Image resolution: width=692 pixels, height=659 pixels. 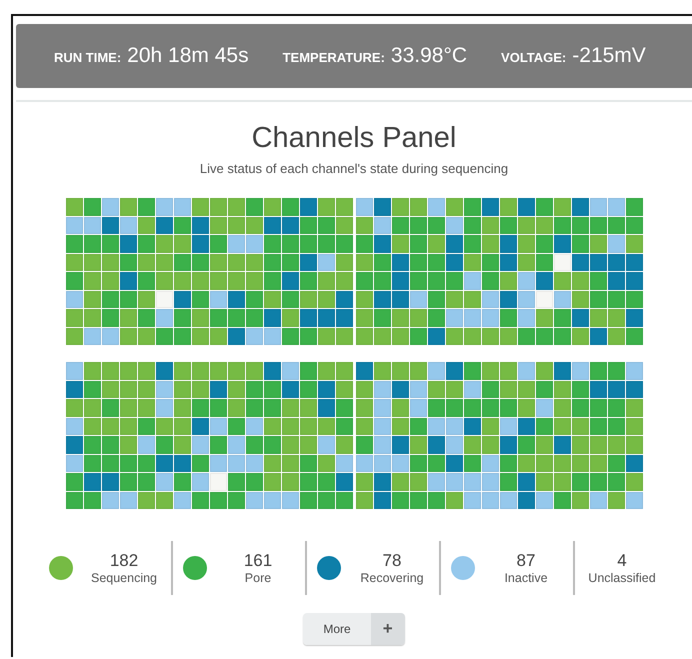 What do you see at coordinates (622, 561) in the screenshot?
I see `channel-count: 4` at bounding box center [622, 561].